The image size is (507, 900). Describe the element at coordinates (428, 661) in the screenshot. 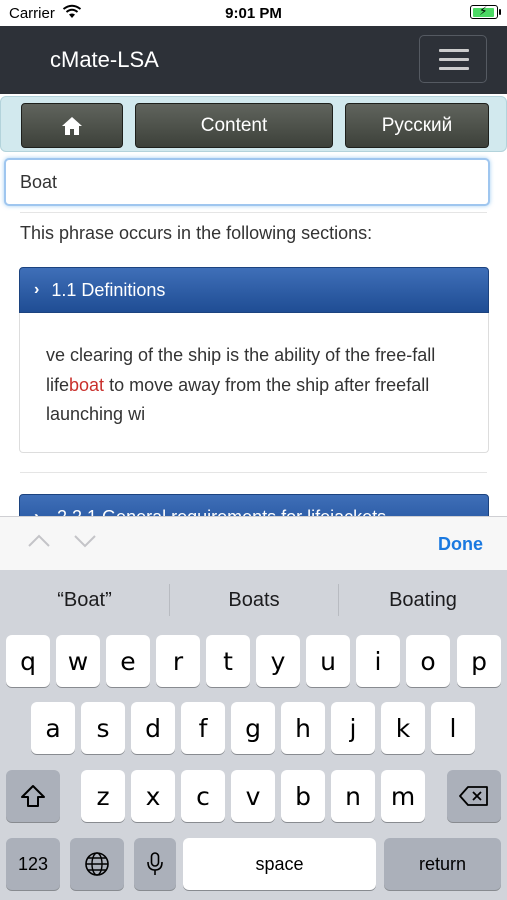

I see `key: o` at that location.